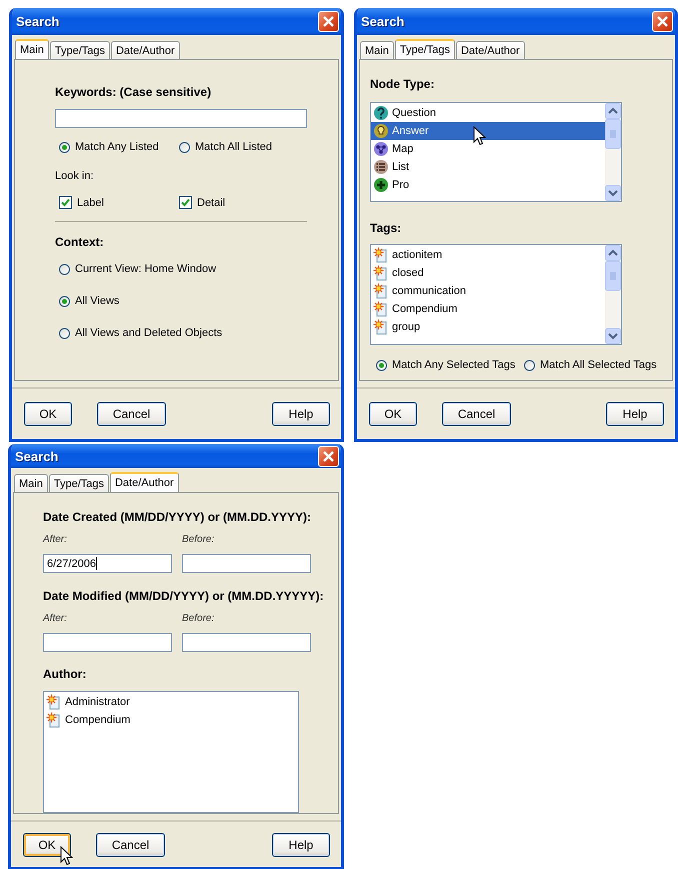 The image size is (678, 869). Describe the element at coordinates (488, 327) in the screenshot. I see `tag-item: group` at that location.